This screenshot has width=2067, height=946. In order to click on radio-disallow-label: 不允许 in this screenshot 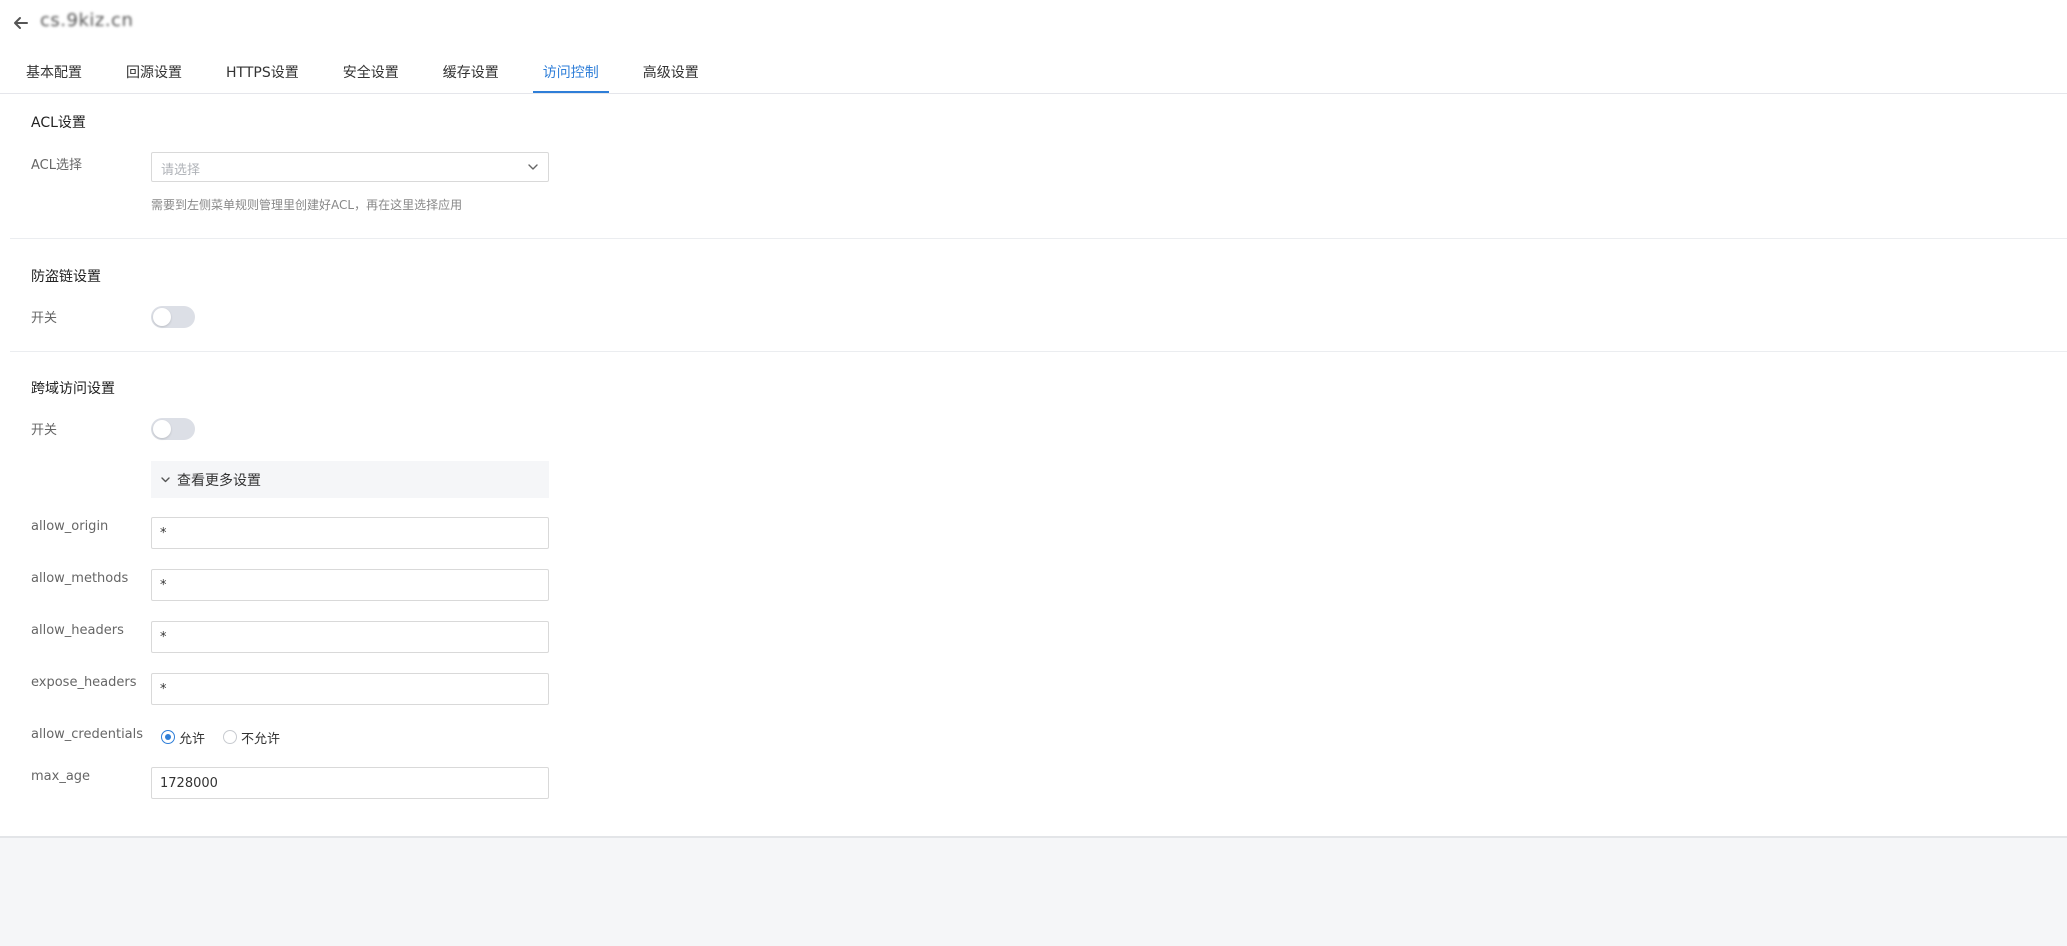, I will do `click(261, 739)`.